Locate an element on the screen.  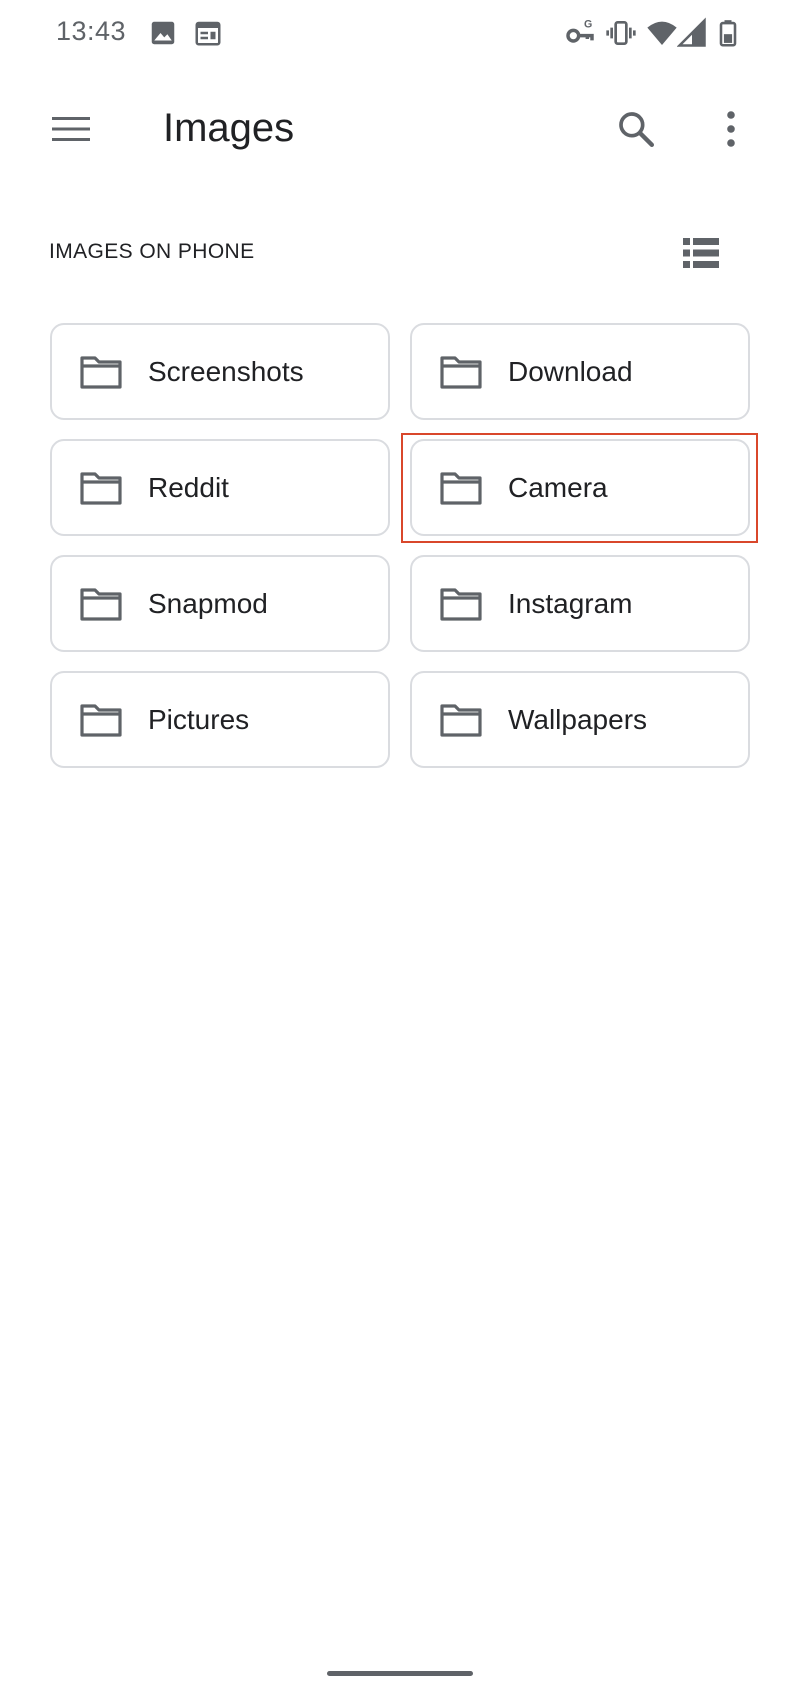
folder-card-wallpapers: Wallpapers is located at coordinates (580, 719).